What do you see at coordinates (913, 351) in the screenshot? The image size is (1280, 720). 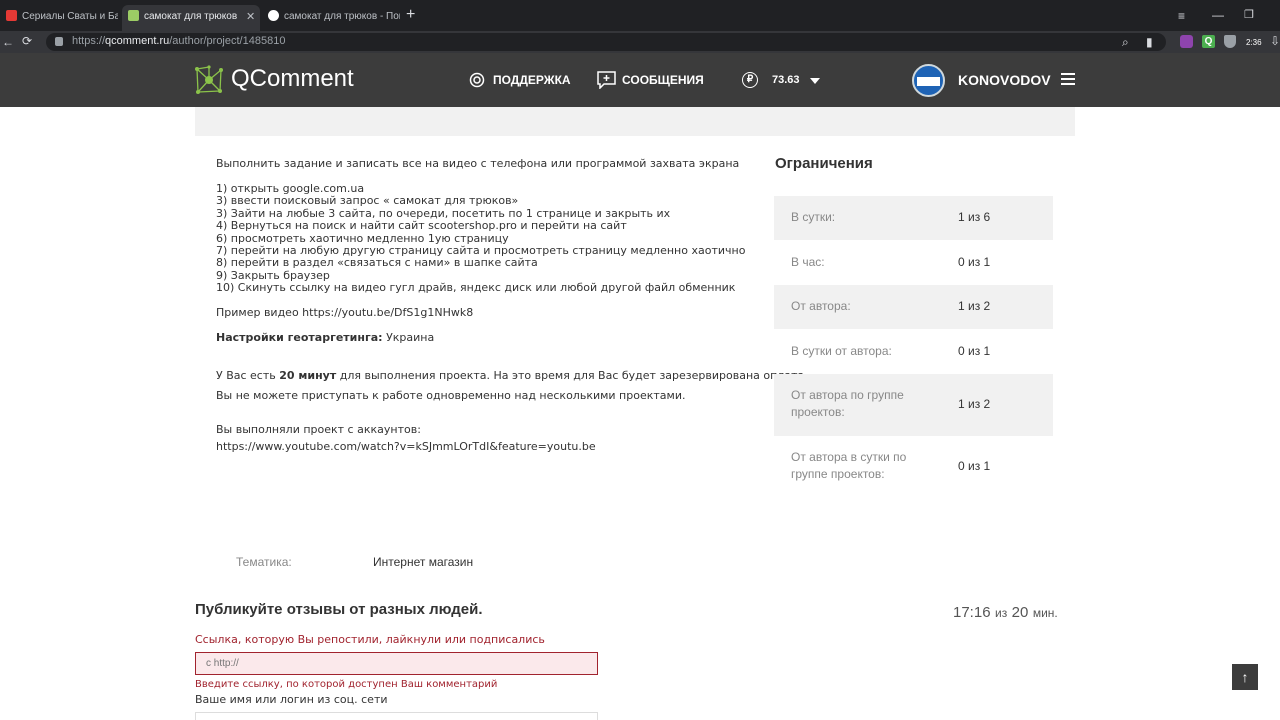 I see `limit-row: В сутки от автора: 0 из 1` at bounding box center [913, 351].